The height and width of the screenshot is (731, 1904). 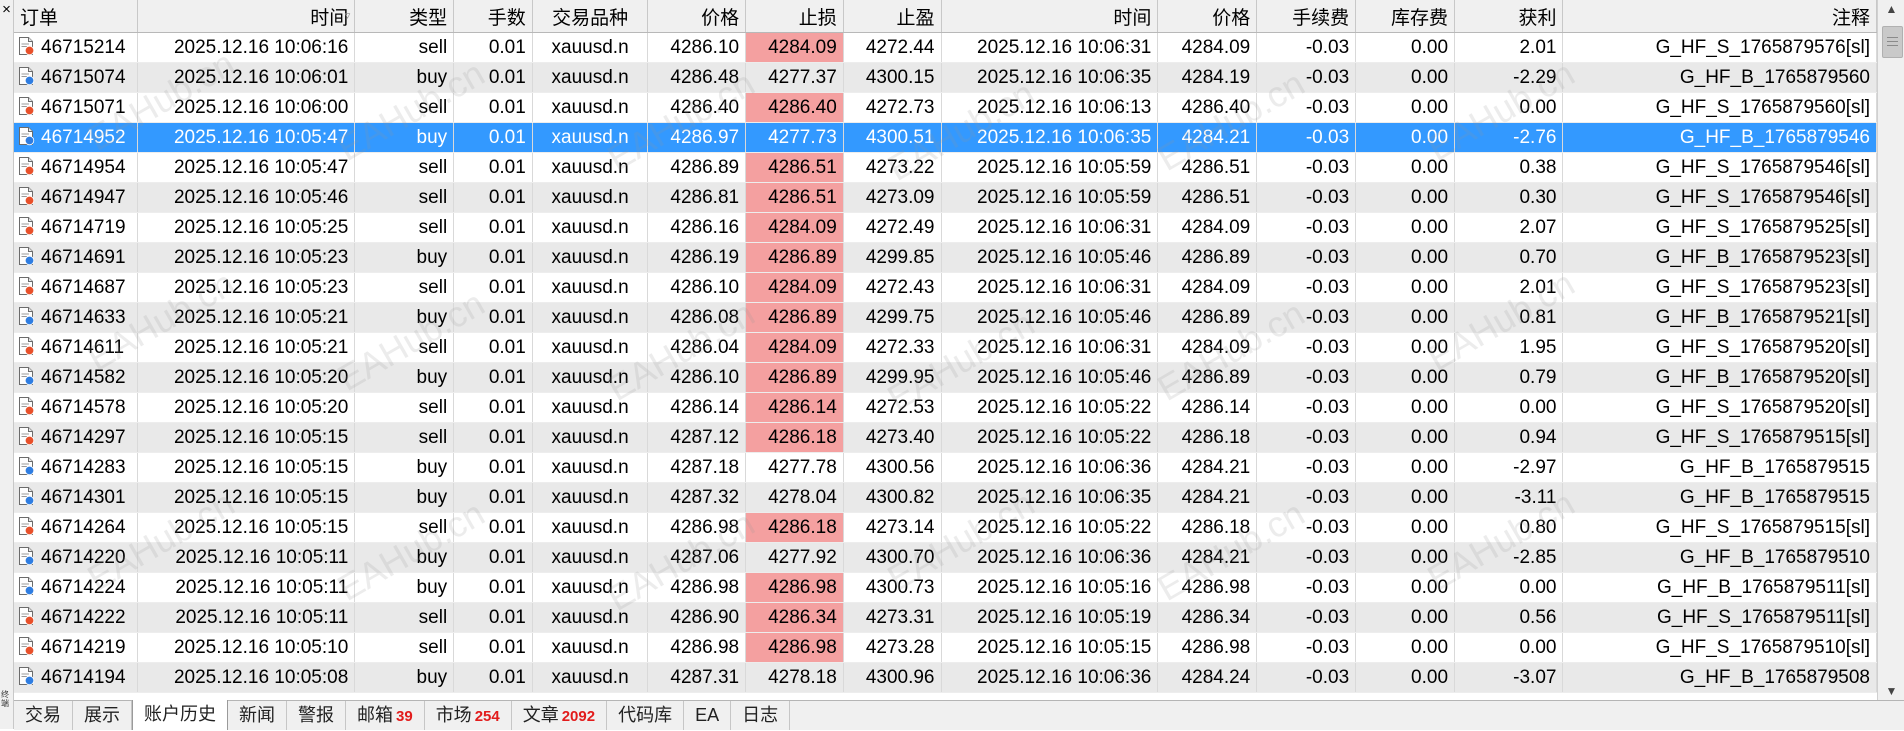 What do you see at coordinates (404, 497) in the screenshot?
I see `cell-type: buy` at bounding box center [404, 497].